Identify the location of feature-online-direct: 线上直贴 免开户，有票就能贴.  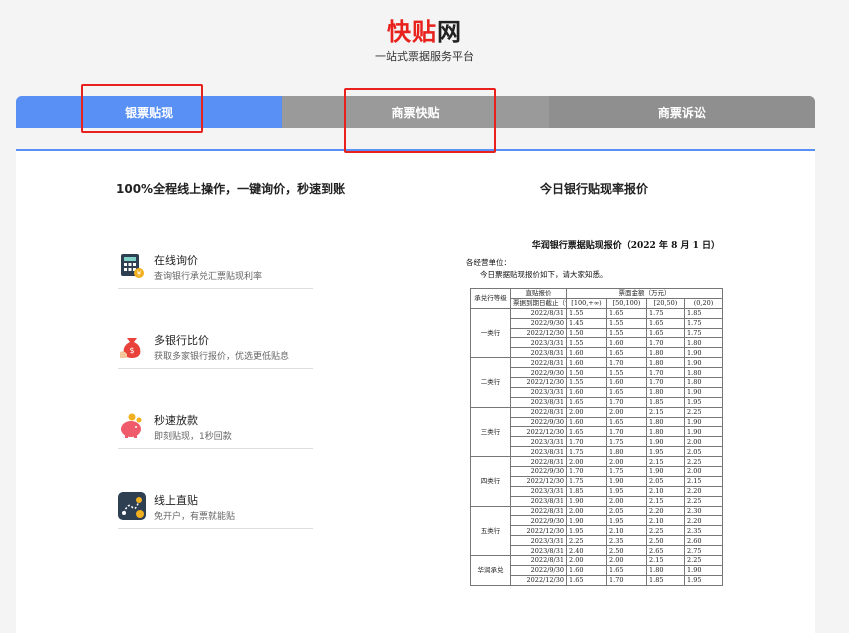
(215, 510).